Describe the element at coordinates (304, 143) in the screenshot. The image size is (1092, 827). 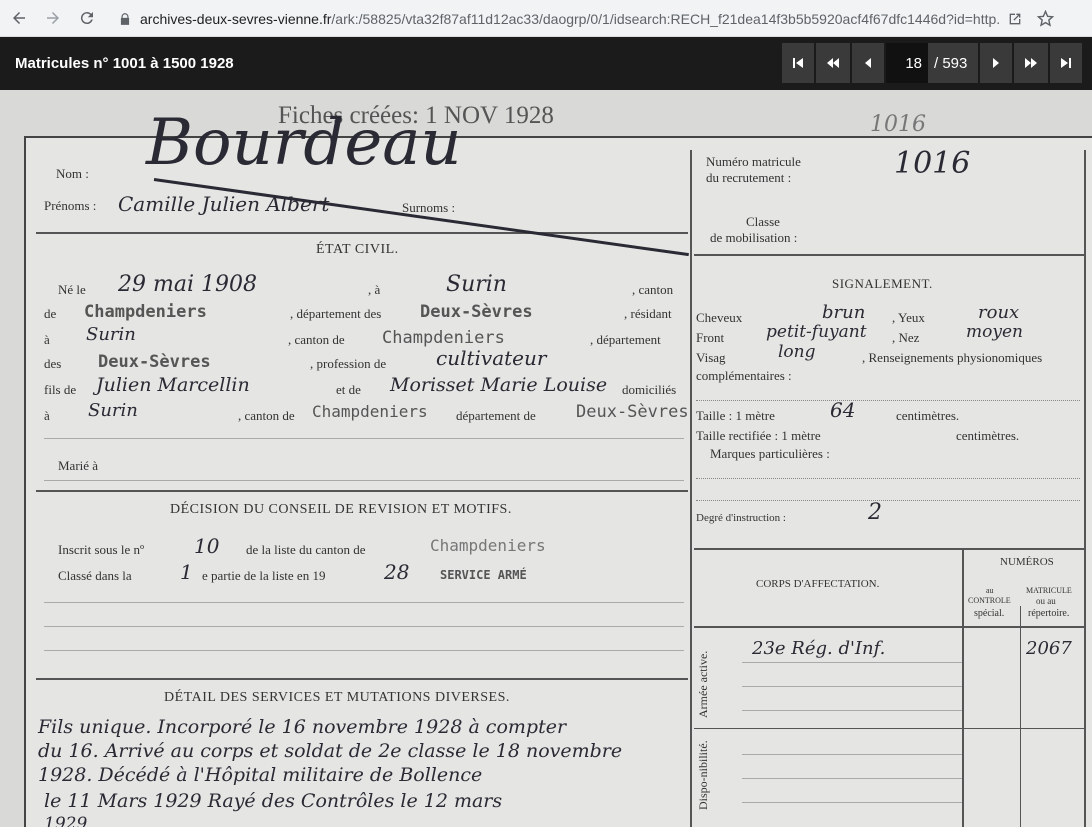
I see `nom-value: Bourdeau` at that location.